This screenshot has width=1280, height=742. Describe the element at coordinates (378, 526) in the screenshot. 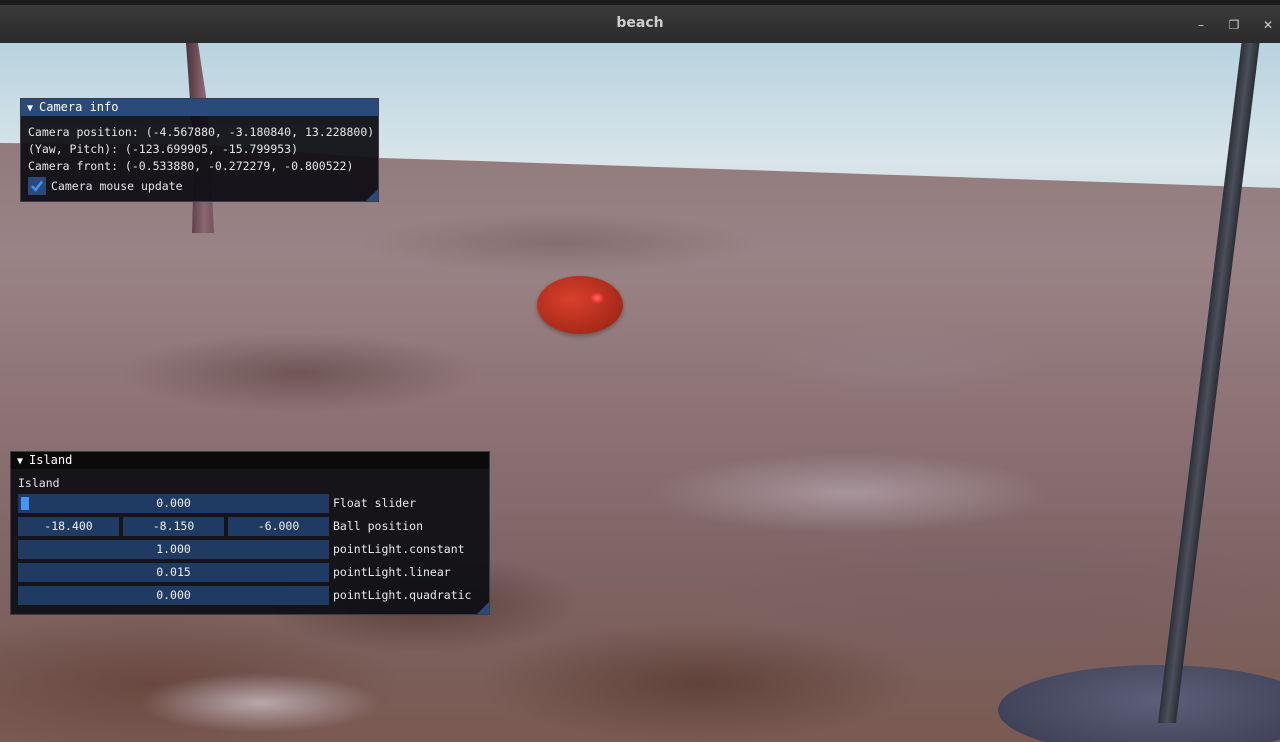

I see `ball-position-label: Ball position` at that location.